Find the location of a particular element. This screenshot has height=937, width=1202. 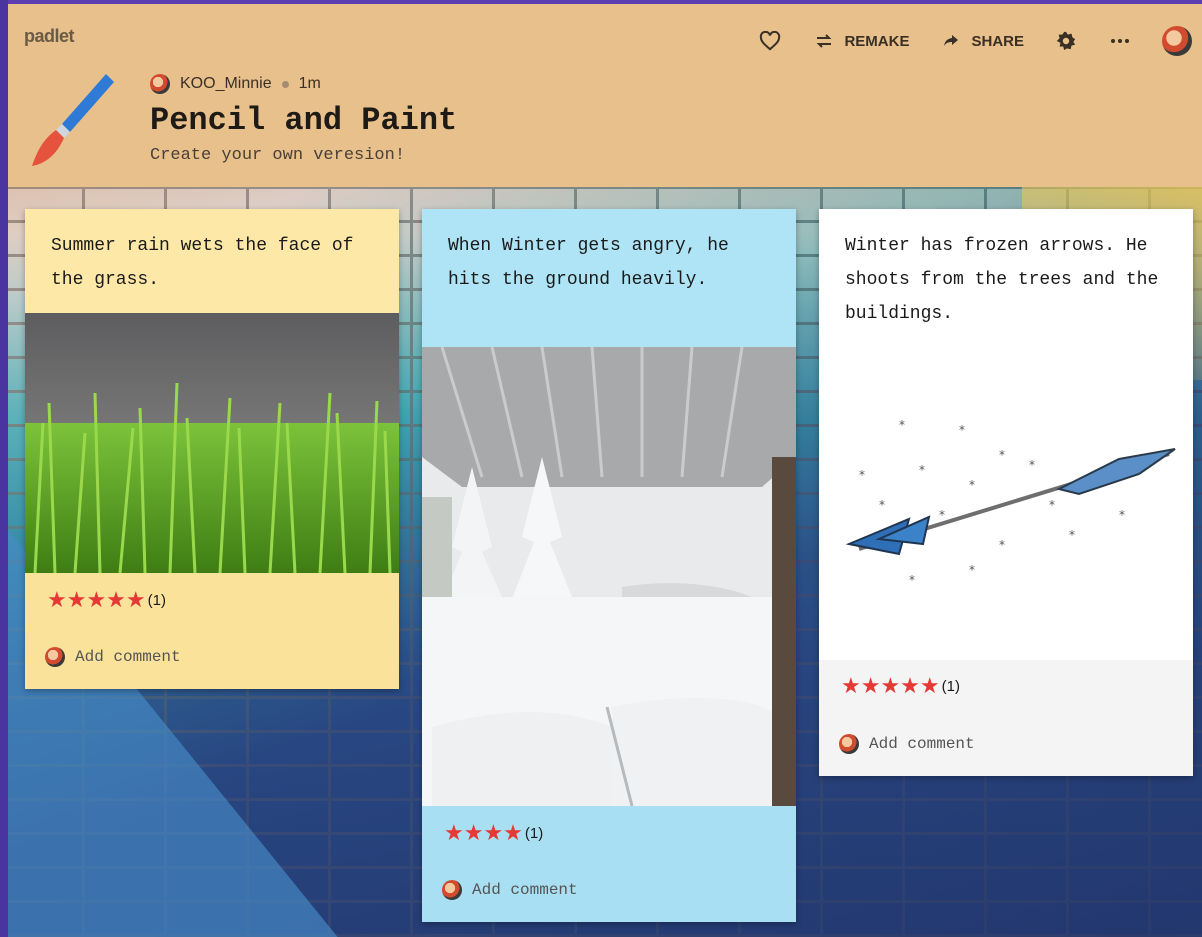

remake-icon is located at coordinates (824, 41).